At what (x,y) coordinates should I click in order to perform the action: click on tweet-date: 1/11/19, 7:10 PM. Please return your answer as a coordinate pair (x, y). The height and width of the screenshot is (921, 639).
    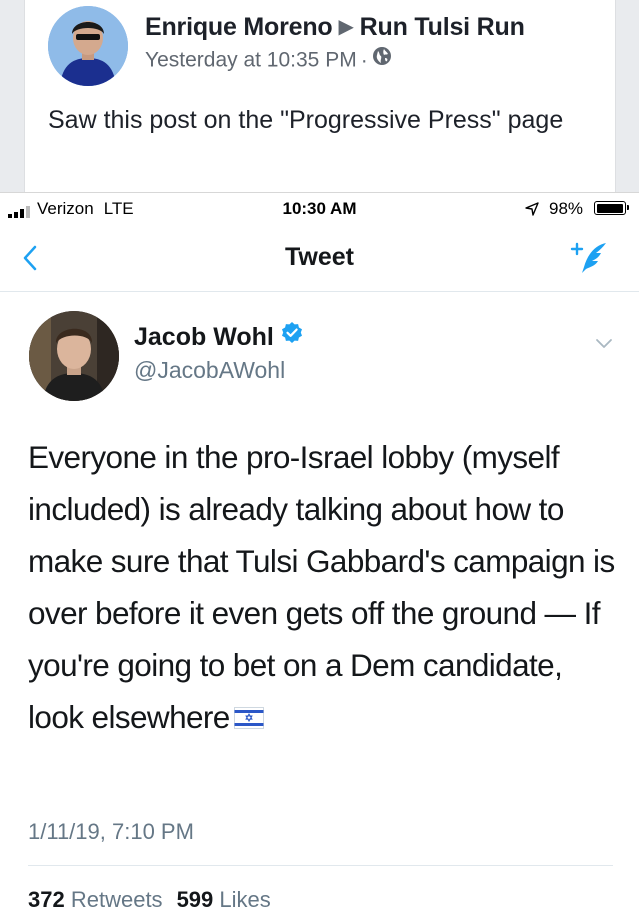
    Looking at the image, I should click on (111, 832).